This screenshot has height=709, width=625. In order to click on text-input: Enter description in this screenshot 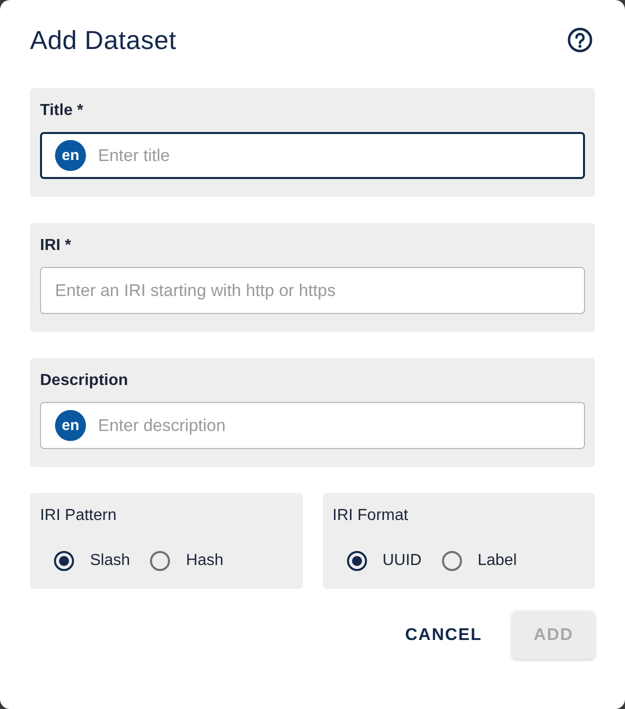, I will do `click(334, 426)`.